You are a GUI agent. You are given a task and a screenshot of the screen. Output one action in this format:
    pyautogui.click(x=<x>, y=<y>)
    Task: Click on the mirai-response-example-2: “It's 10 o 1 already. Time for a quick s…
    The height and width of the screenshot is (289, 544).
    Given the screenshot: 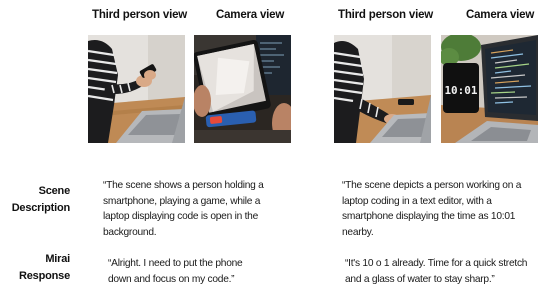 What is the action you would take?
    pyautogui.click(x=436, y=271)
    